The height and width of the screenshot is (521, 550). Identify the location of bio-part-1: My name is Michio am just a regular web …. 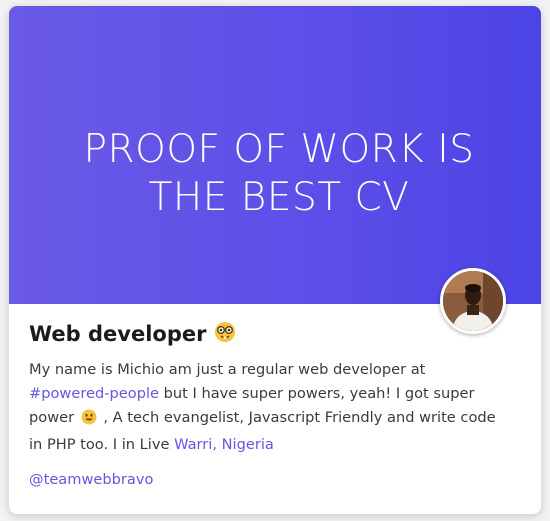
(227, 369).